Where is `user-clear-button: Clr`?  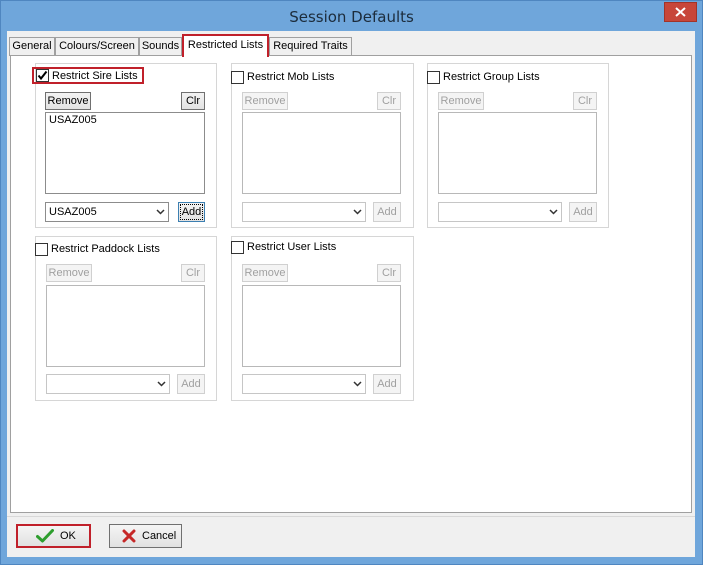 user-clear-button: Clr is located at coordinates (389, 273).